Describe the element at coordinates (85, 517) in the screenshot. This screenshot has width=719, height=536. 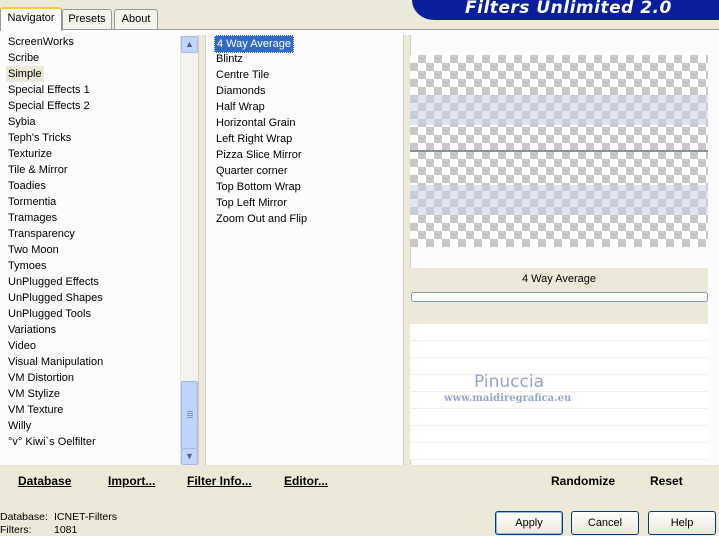
I see `database-value: ICNET-Filters` at that location.